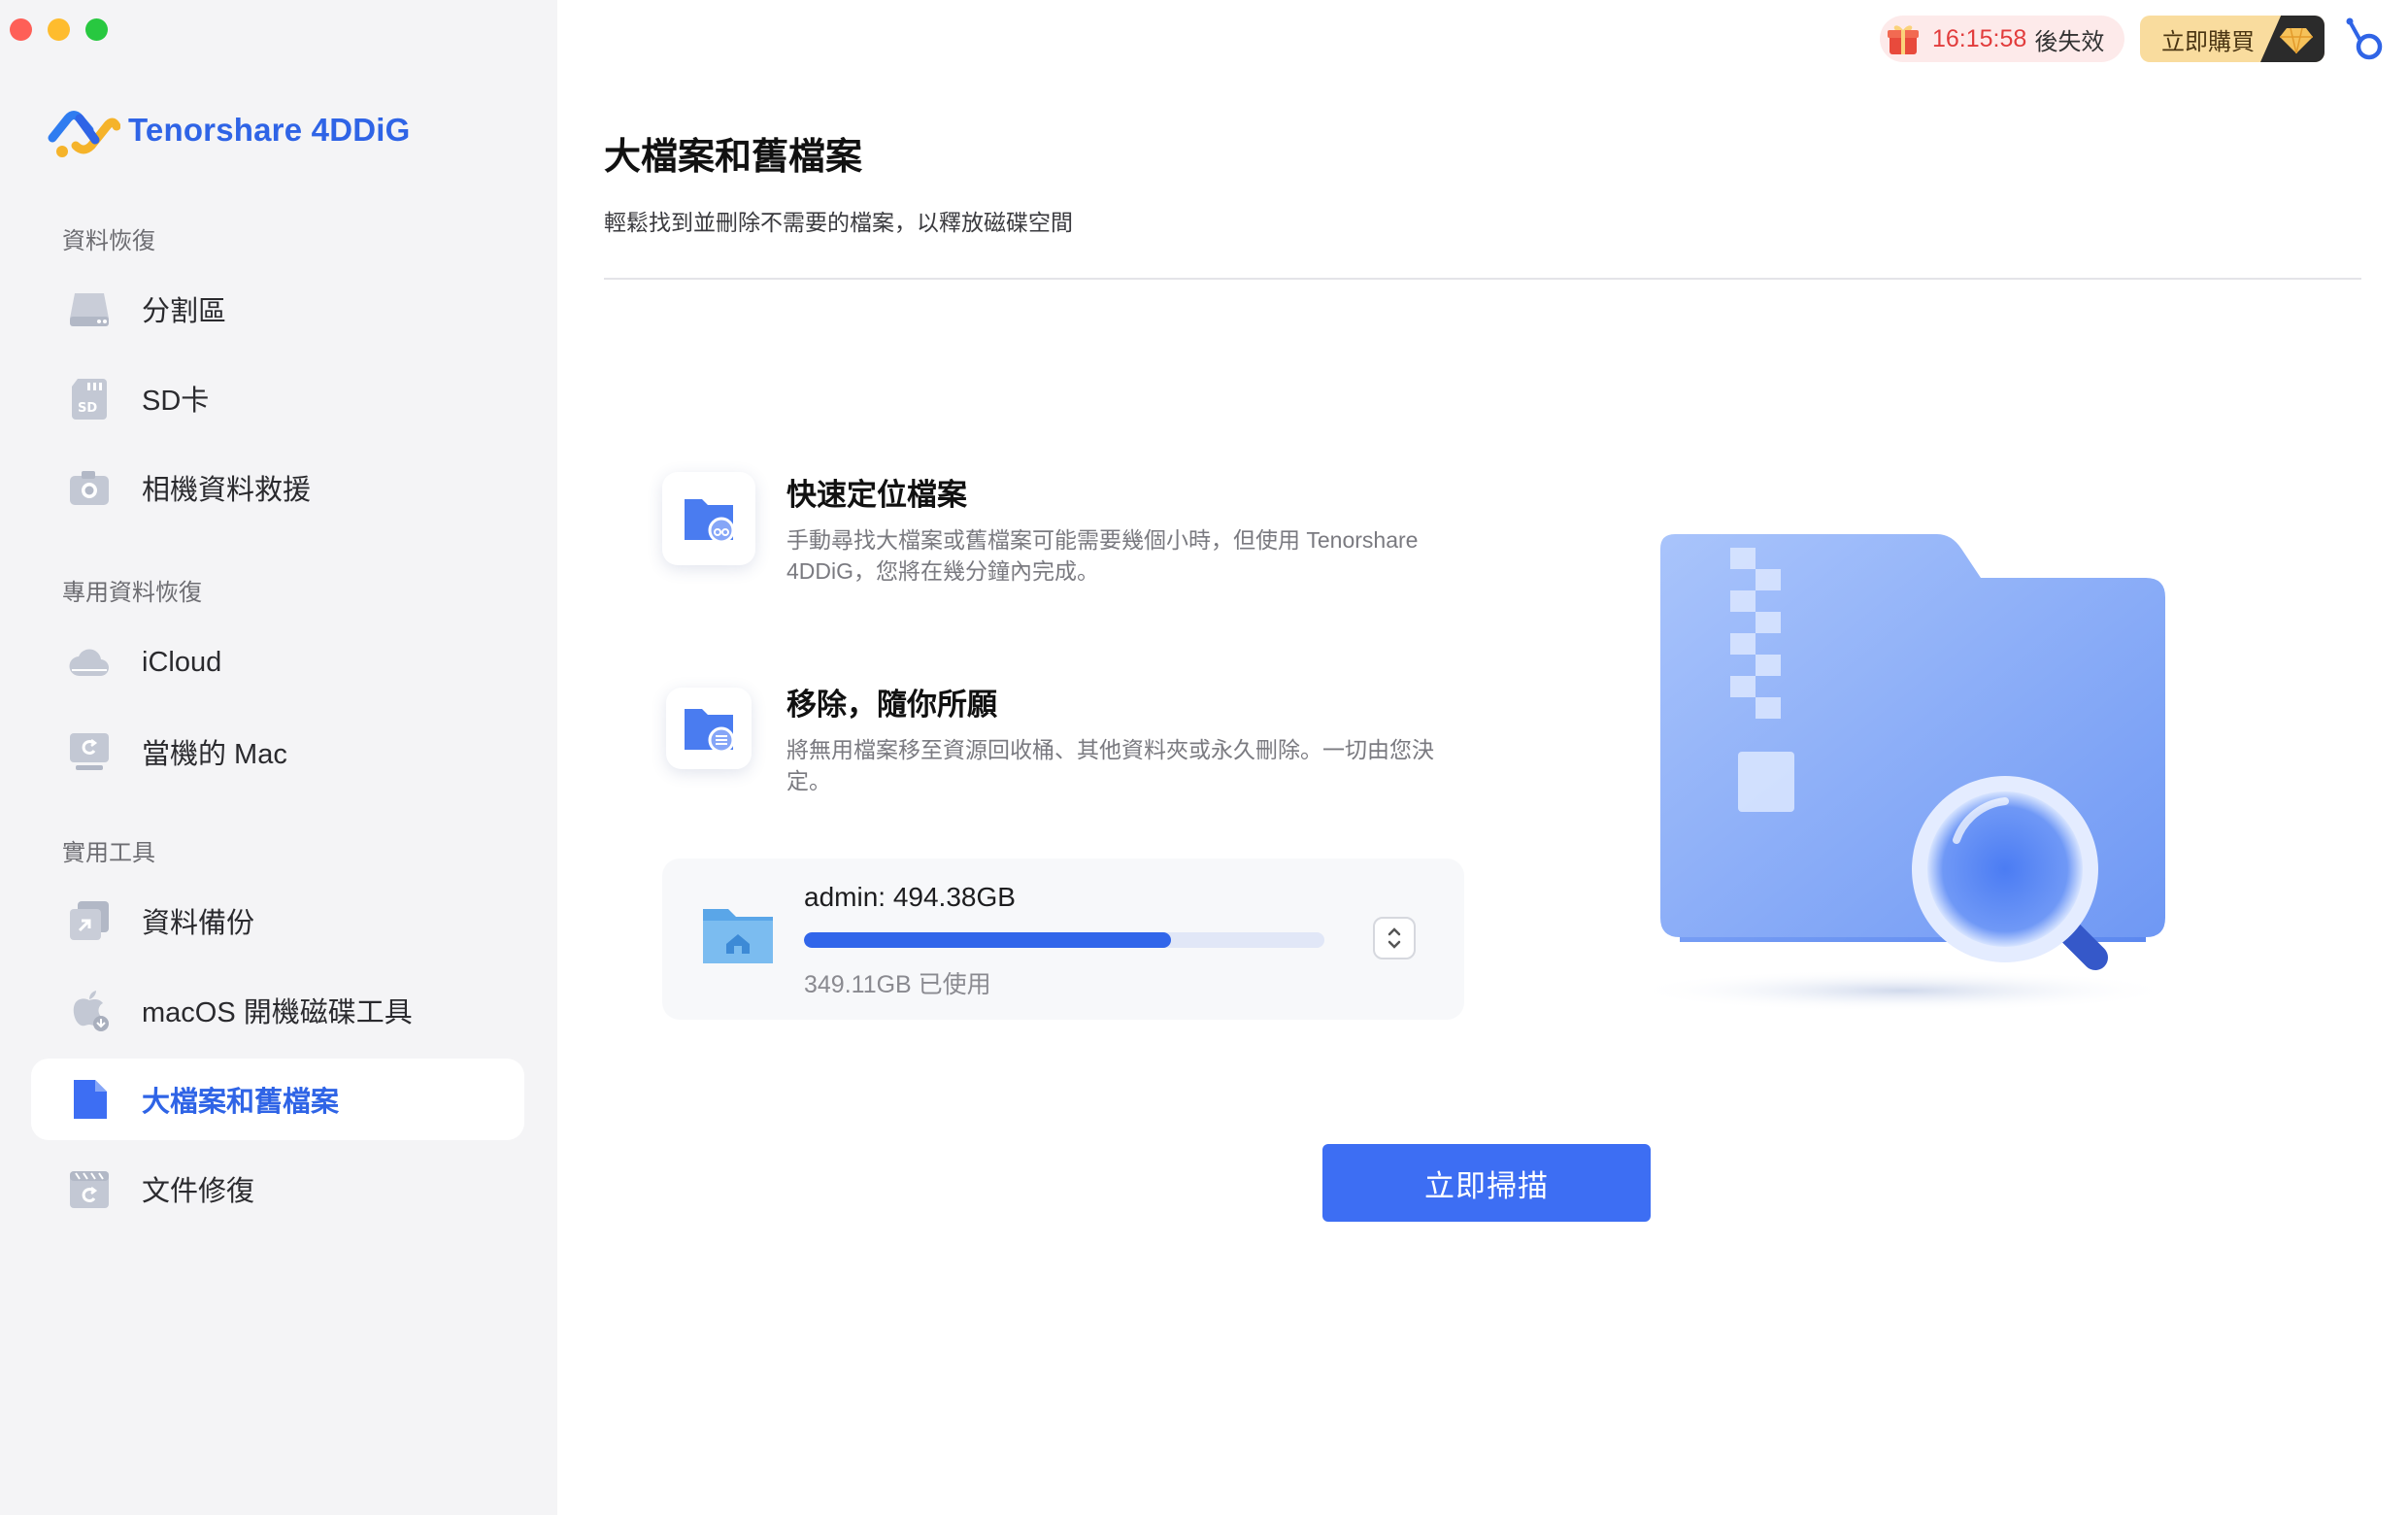 Image resolution: width=2408 pixels, height=1515 pixels. What do you see at coordinates (1110, 765) in the screenshot?
I see `feature-desc-remove: 將無用檔案移至資源回收桶、其他資料夾或永久刪除。一切由您決定。` at bounding box center [1110, 765].